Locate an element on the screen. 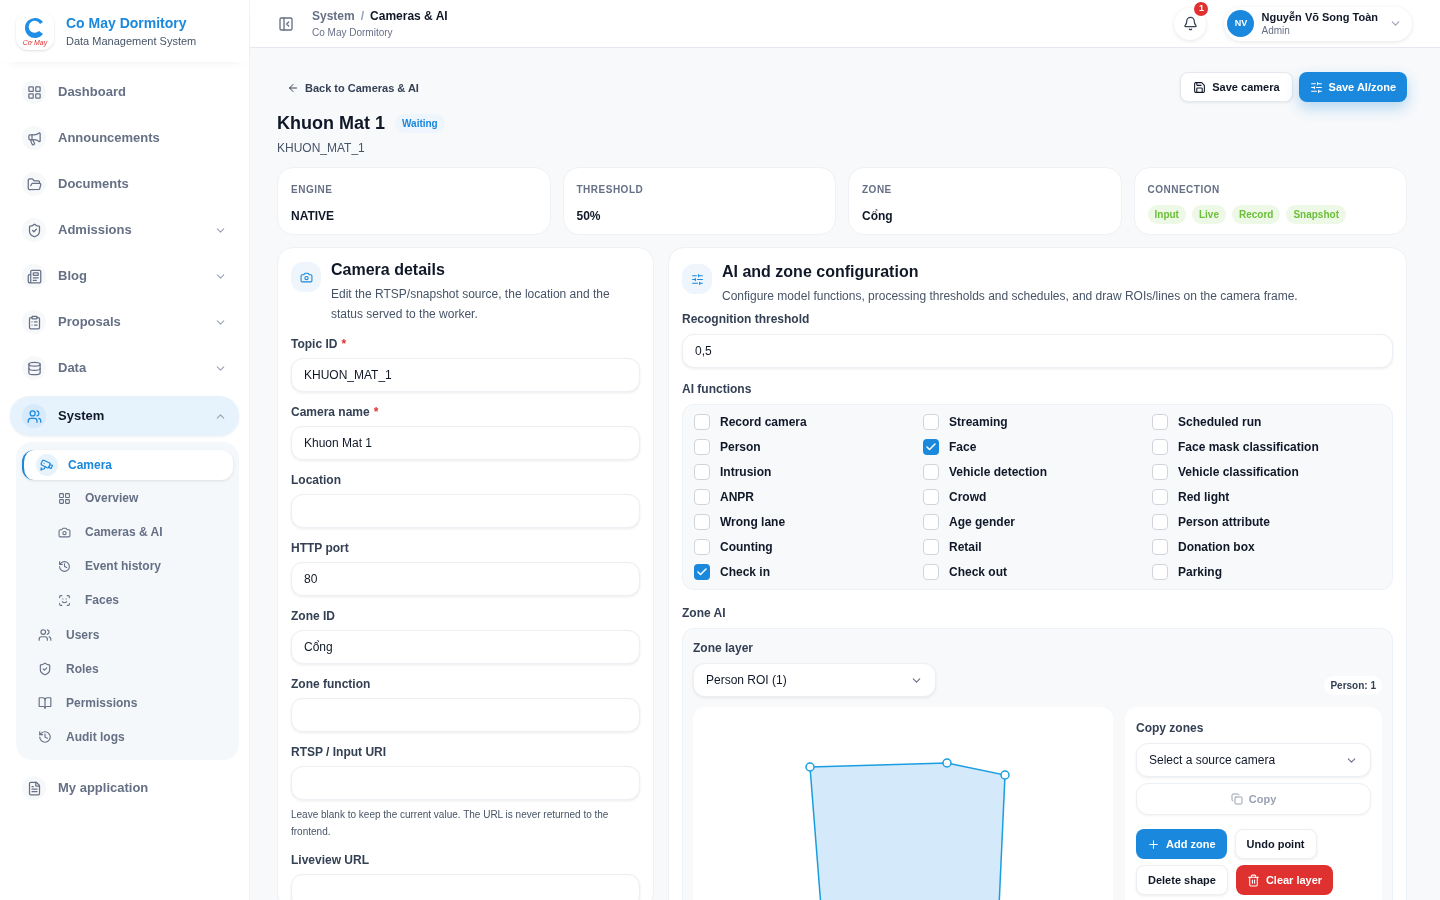  function-checkbox: Intrusion is located at coordinates (808, 472).